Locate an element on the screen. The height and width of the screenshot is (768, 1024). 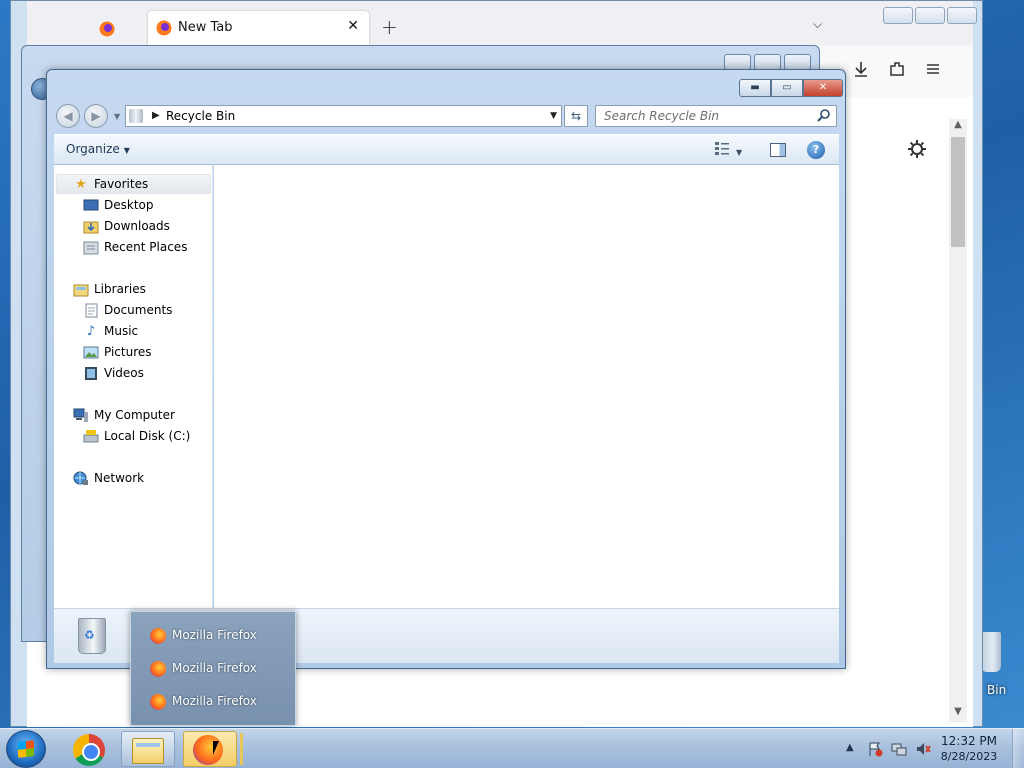
nav-label: Videos is located at coordinates (124, 373).